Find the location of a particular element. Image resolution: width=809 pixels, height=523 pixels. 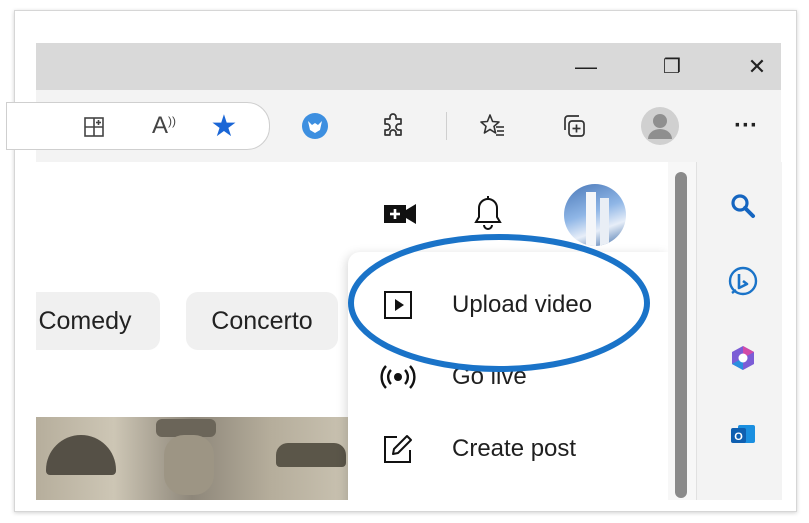

svg-text: O is located at coordinates (738, 437).